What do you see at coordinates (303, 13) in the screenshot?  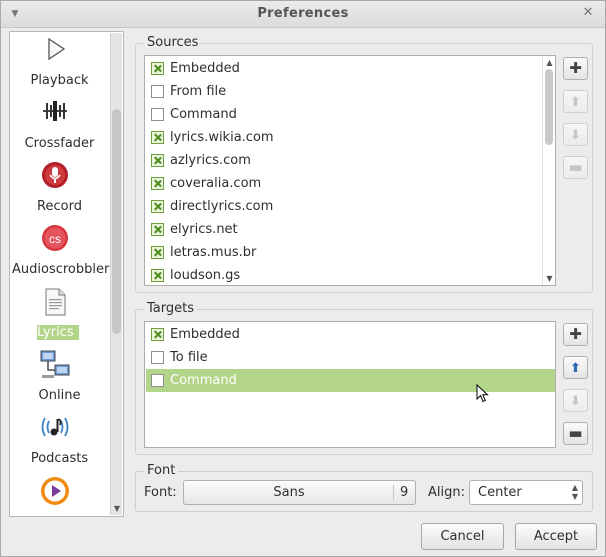 I see `window-title: Preferences` at bounding box center [303, 13].